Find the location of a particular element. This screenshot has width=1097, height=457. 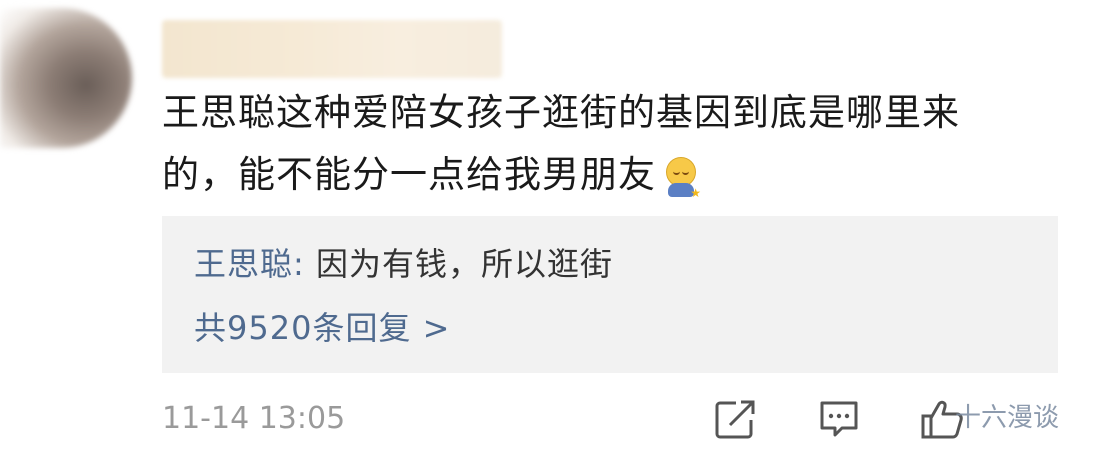

shy-emoji-icon: ★ is located at coordinates (683, 177).